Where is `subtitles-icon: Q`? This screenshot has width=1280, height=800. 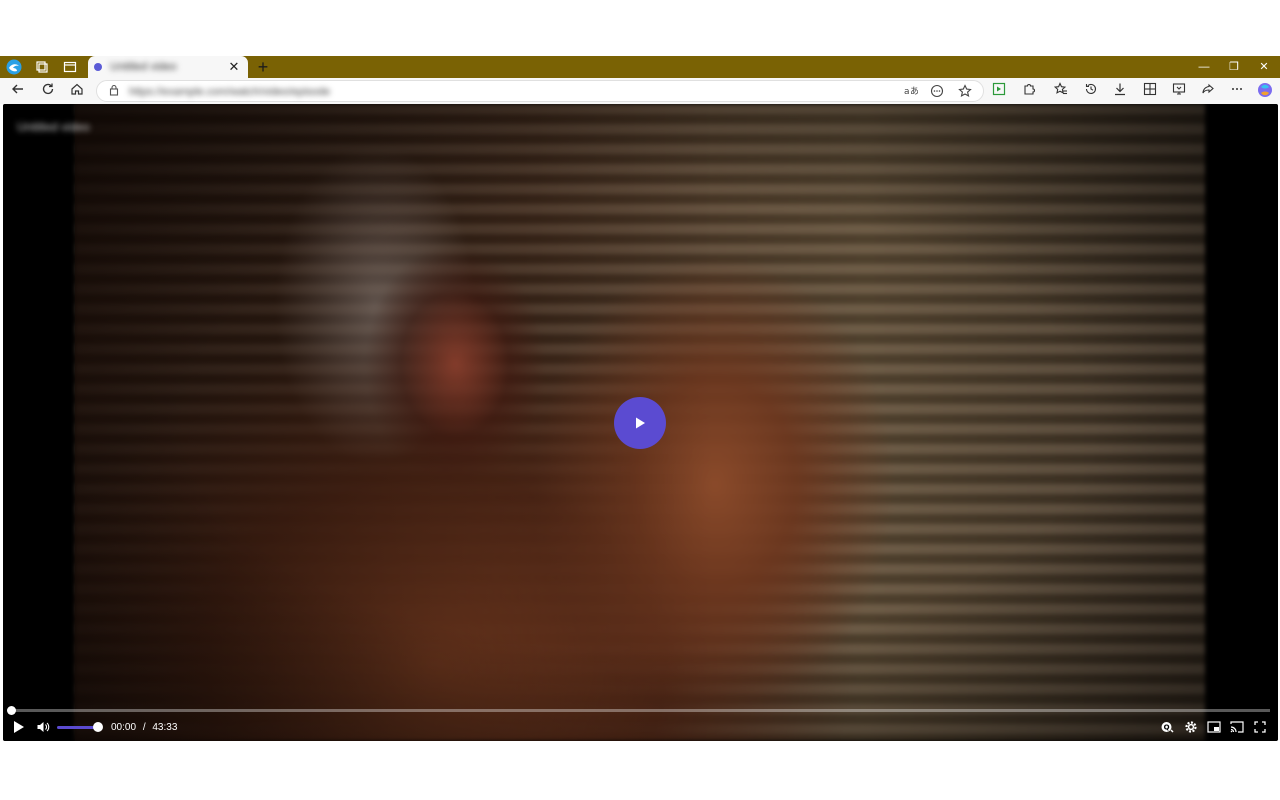 subtitles-icon: Q is located at coordinates (1167, 727).